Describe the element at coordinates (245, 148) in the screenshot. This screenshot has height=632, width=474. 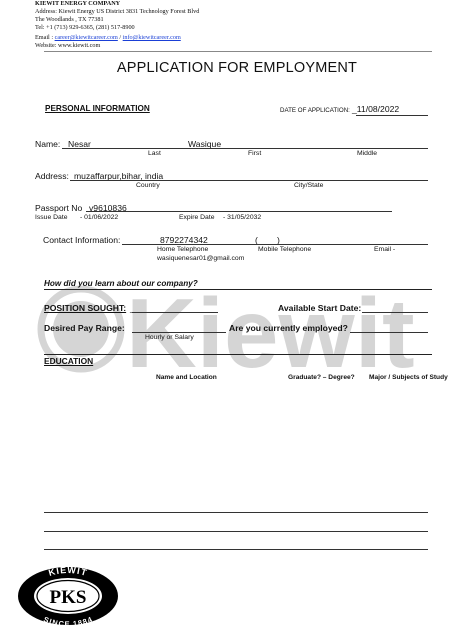
I see `name-underline` at that location.